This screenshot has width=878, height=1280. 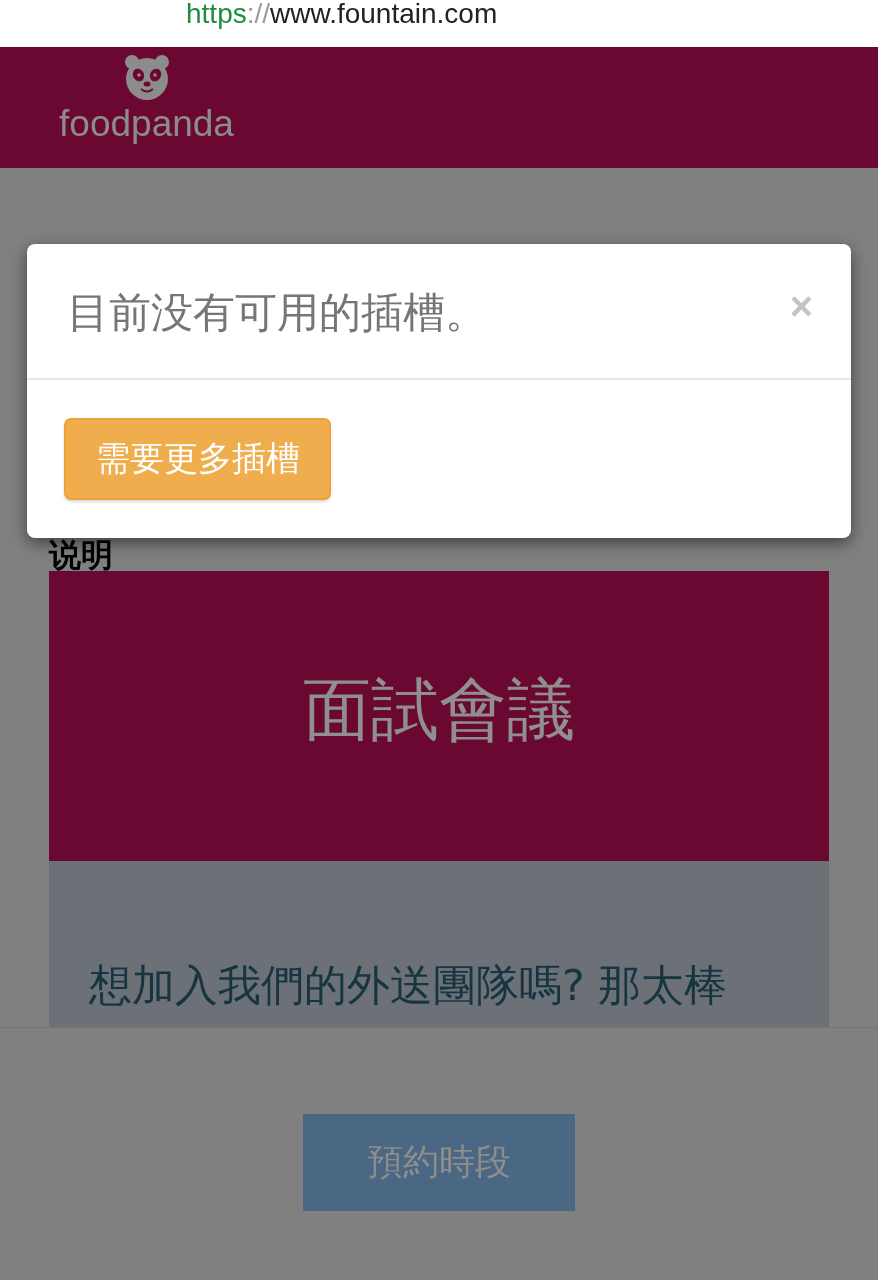 What do you see at coordinates (81, 555) in the screenshot?
I see `section-label: 说明` at bounding box center [81, 555].